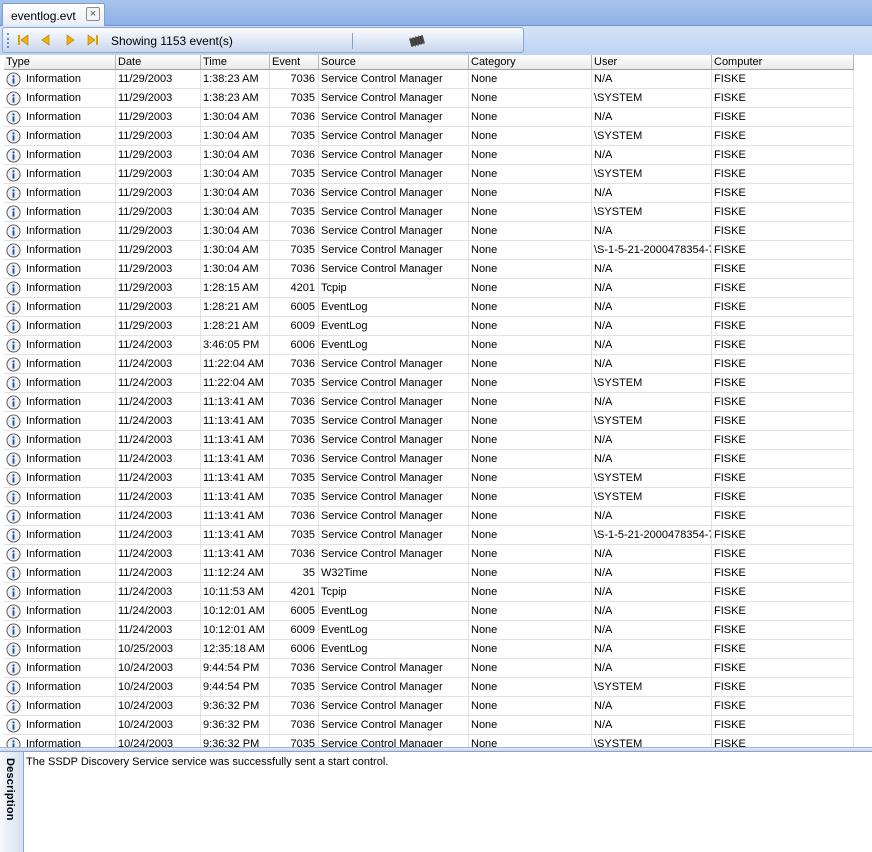 This screenshot has width=872, height=852. What do you see at coordinates (53, 14) in the screenshot?
I see `document-tab: eventlog.evt ×` at bounding box center [53, 14].